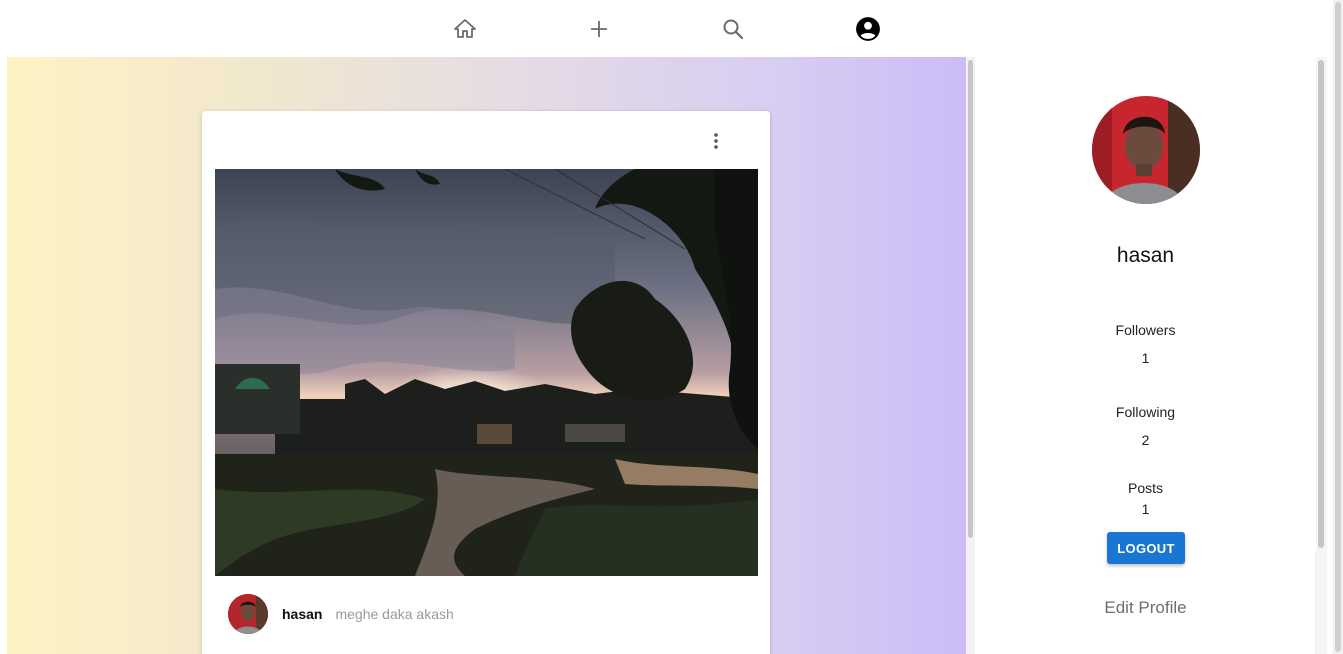 This screenshot has height=654, width=1343. What do you see at coordinates (671, 28) in the screenshot?
I see `top-navigation-bar` at bounding box center [671, 28].